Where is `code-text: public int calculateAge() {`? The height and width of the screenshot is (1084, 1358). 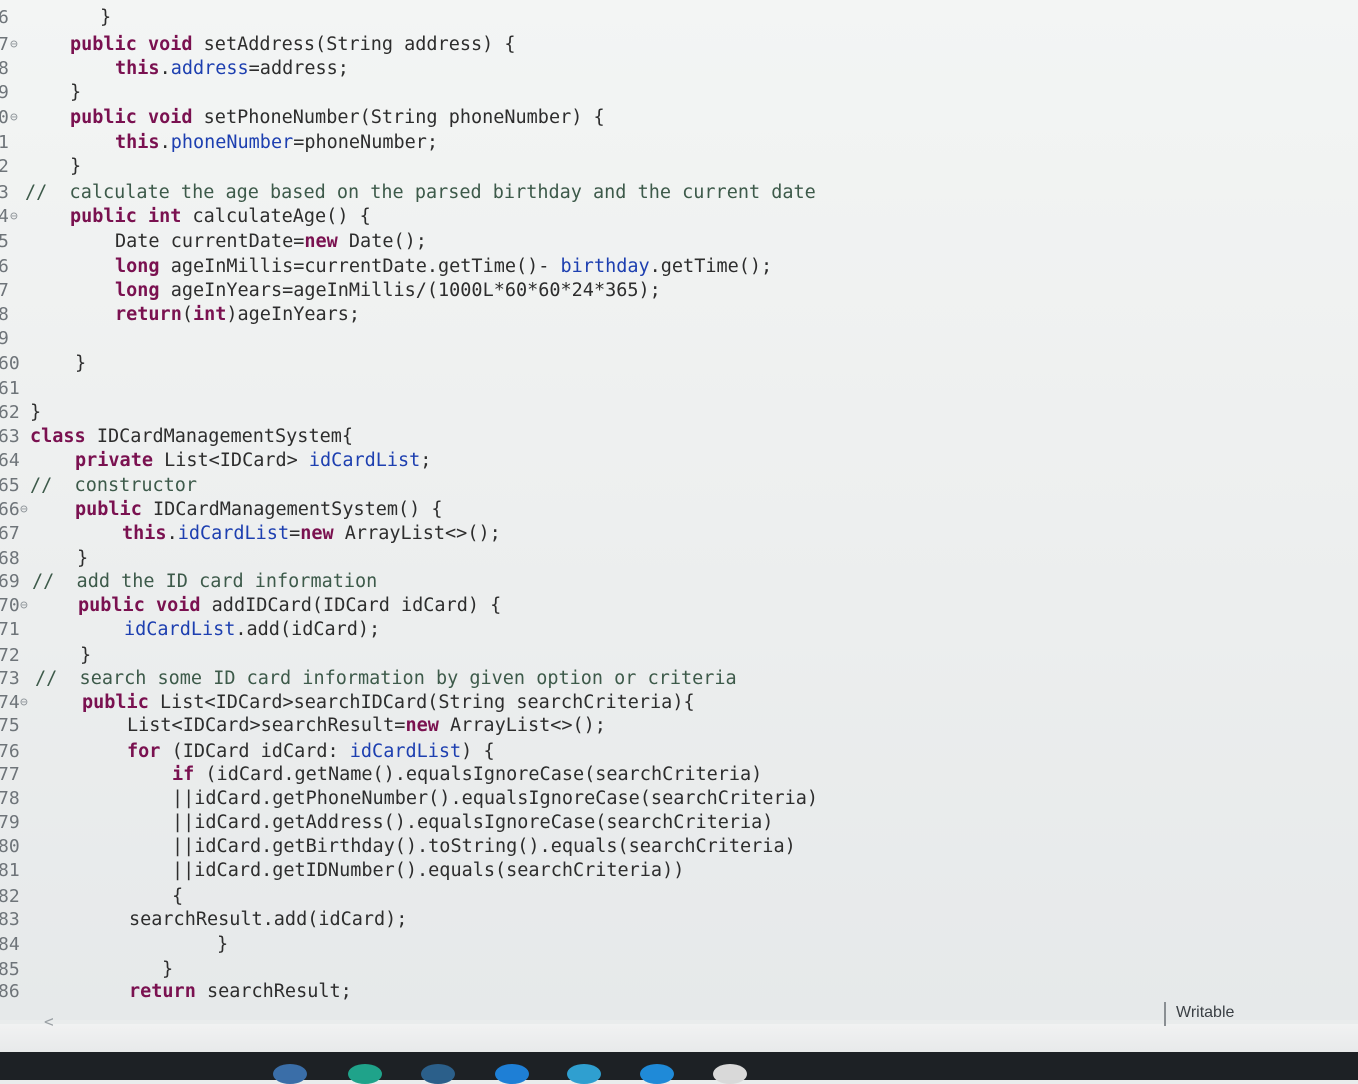 code-text: public int calculateAge() { is located at coordinates (220, 217).